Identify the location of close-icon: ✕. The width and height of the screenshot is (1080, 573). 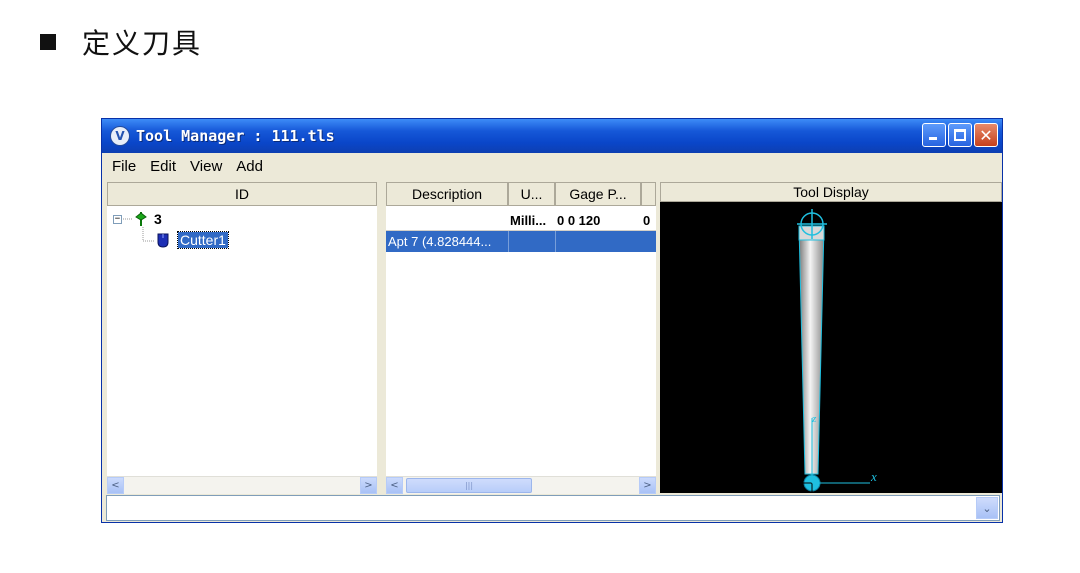
(986, 135).